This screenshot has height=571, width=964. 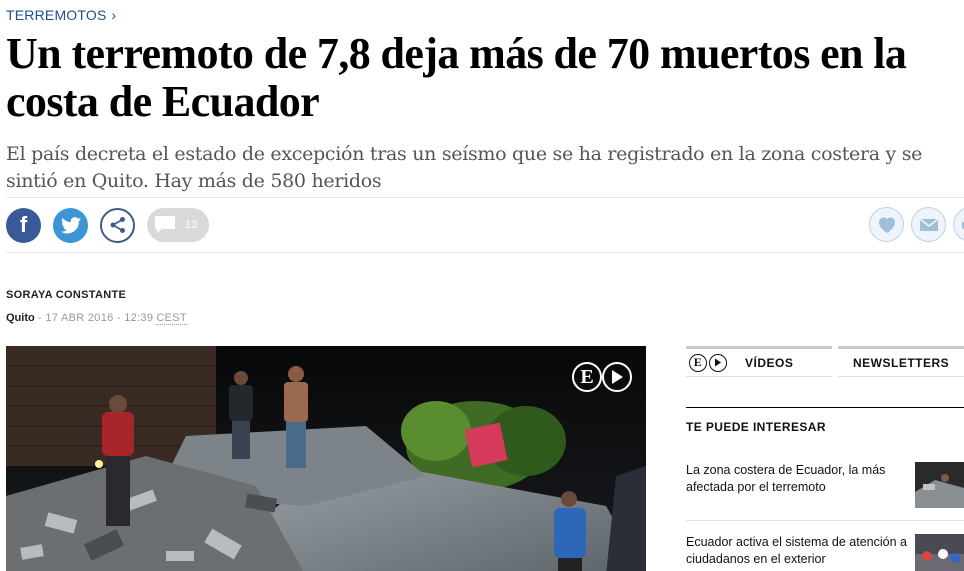 I want to click on author-name: SORAYA CONSTANTE, so click(x=66, y=295).